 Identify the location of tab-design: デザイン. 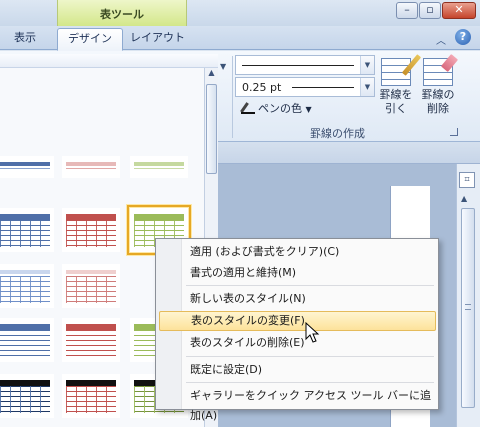
(90, 39).